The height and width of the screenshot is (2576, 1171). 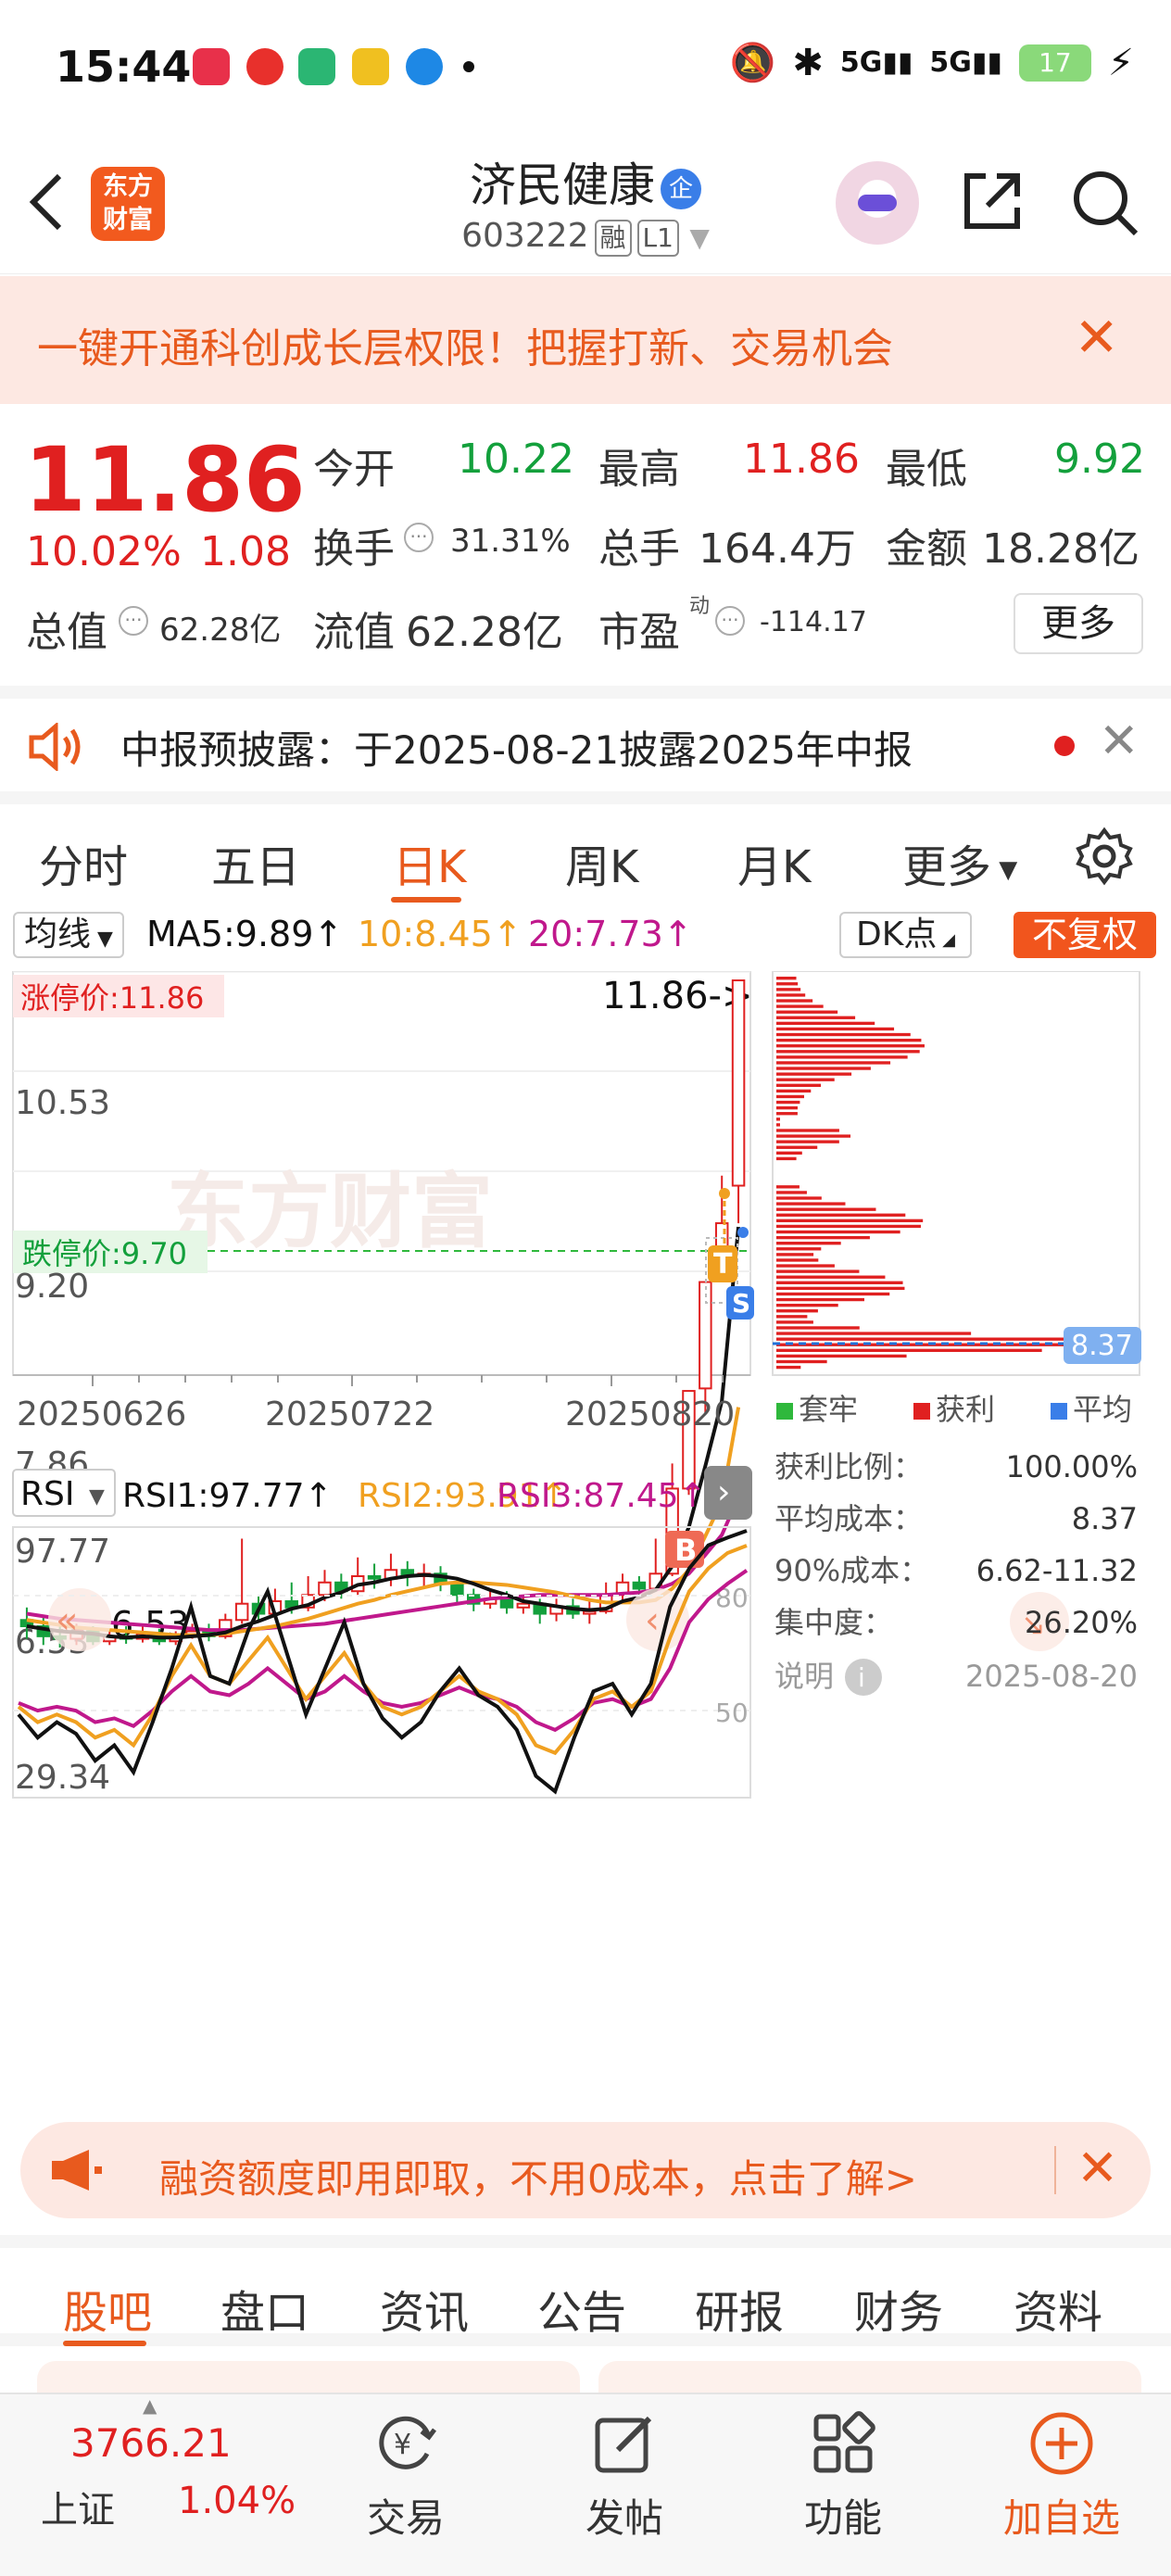 I want to click on tab-research: 研报, so click(x=739, y=2308).